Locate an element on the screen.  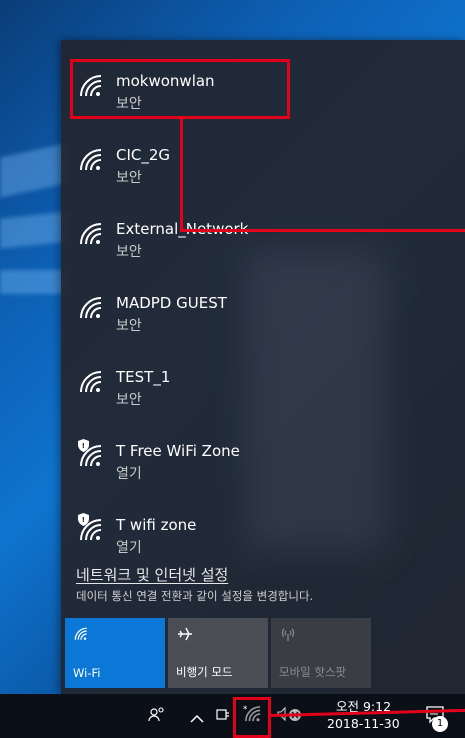
network-name: CIC_2G is located at coordinates (143, 155).